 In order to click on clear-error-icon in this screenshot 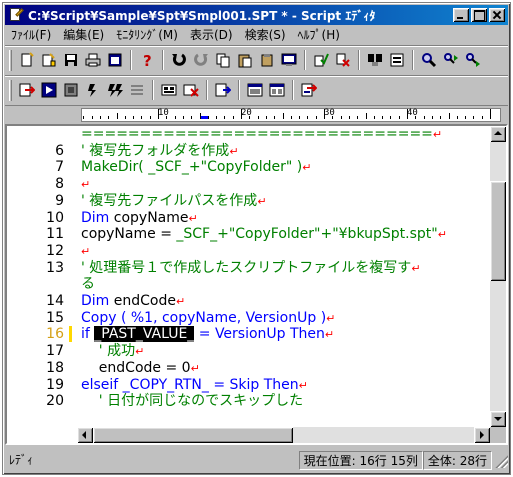, I will do `click(343, 60)`.